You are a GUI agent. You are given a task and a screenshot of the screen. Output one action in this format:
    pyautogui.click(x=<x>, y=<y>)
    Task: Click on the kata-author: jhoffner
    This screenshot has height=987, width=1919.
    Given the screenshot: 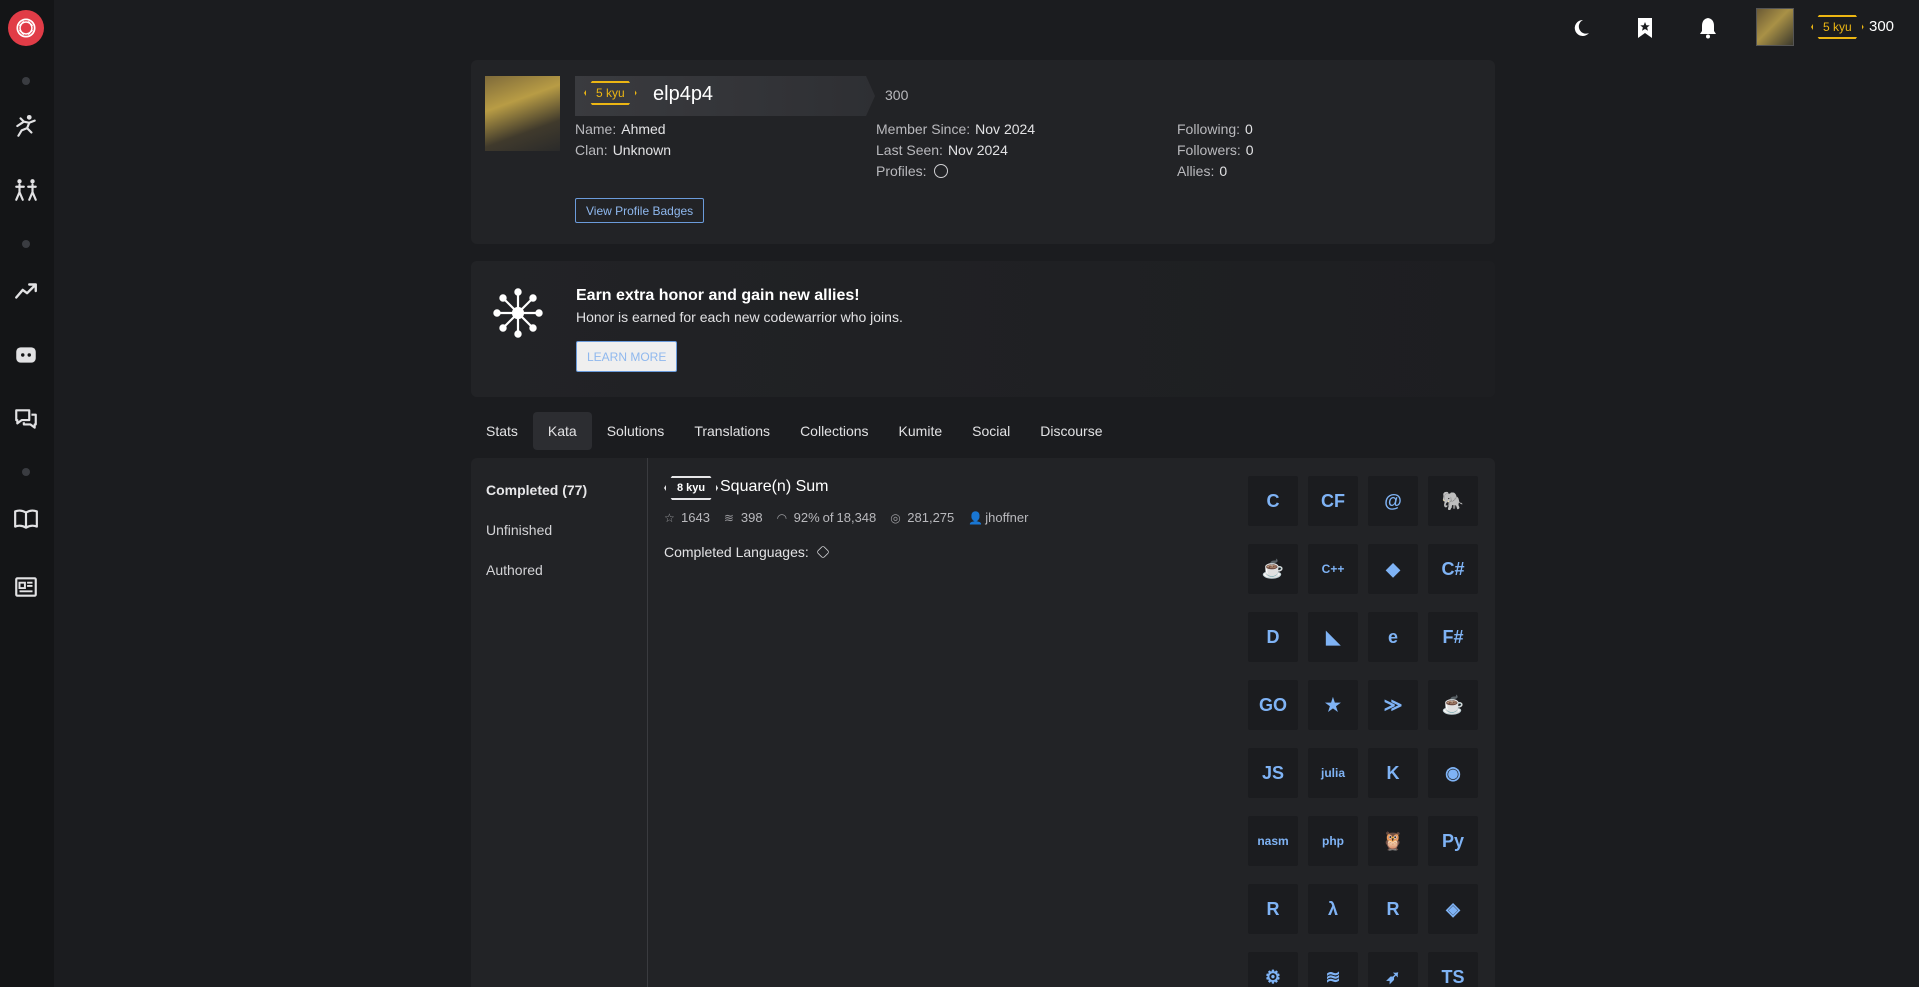 What is the action you would take?
    pyautogui.click(x=1006, y=517)
    